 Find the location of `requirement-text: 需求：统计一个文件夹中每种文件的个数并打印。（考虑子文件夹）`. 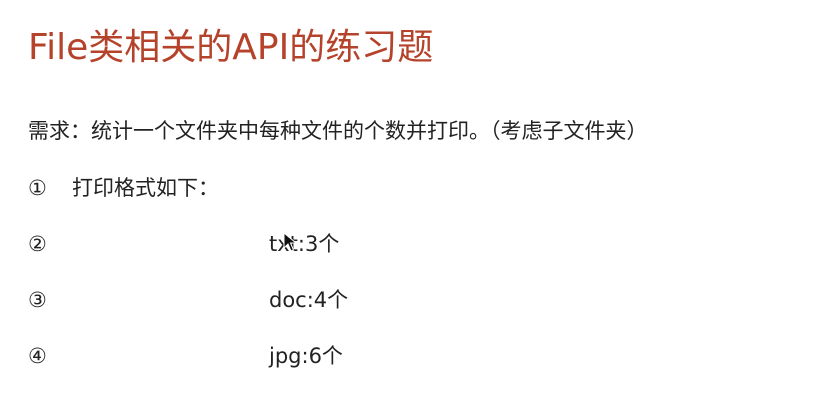

requirement-text: 需求：统计一个文件夹中每种文件的个数并打印。（考虑子文件夹） is located at coordinates (338, 131).